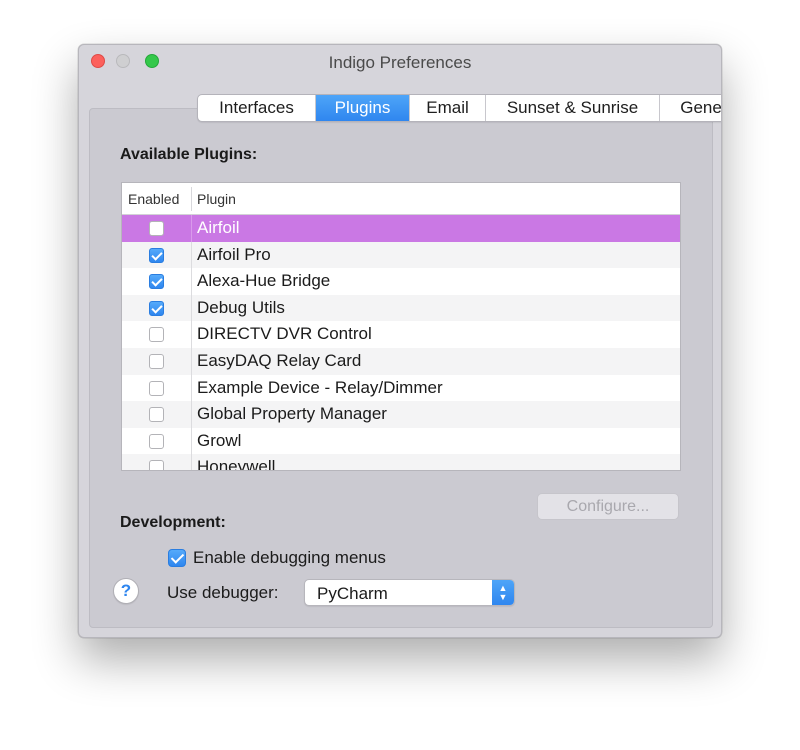  What do you see at coordinates (401, 281) in the screenshot?
I see `table-row: Alexa-Hue Bridge` at bounding box center [401, 281].